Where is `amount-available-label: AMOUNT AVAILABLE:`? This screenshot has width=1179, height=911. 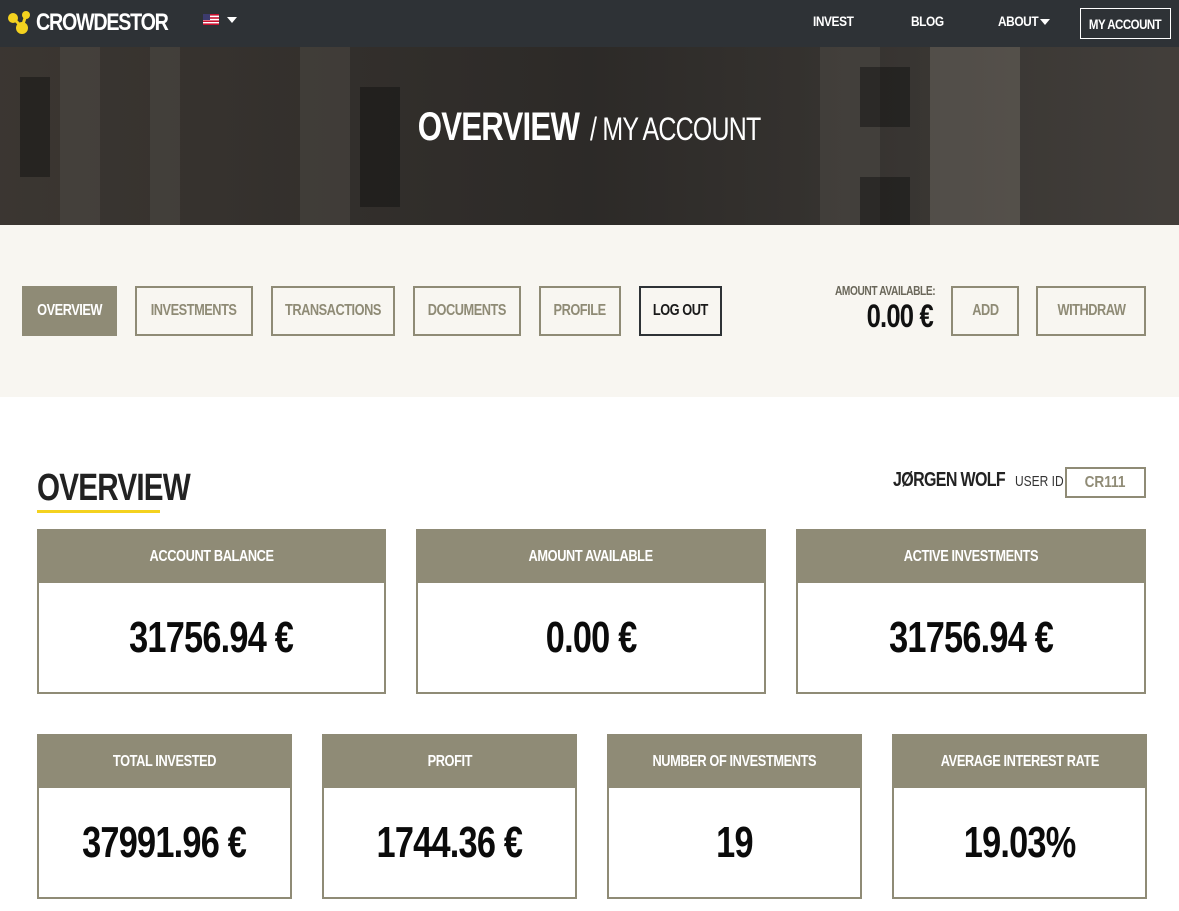 amount-available-label: AMOUNT AVAILABLE: is located at coordinates (885, 290).